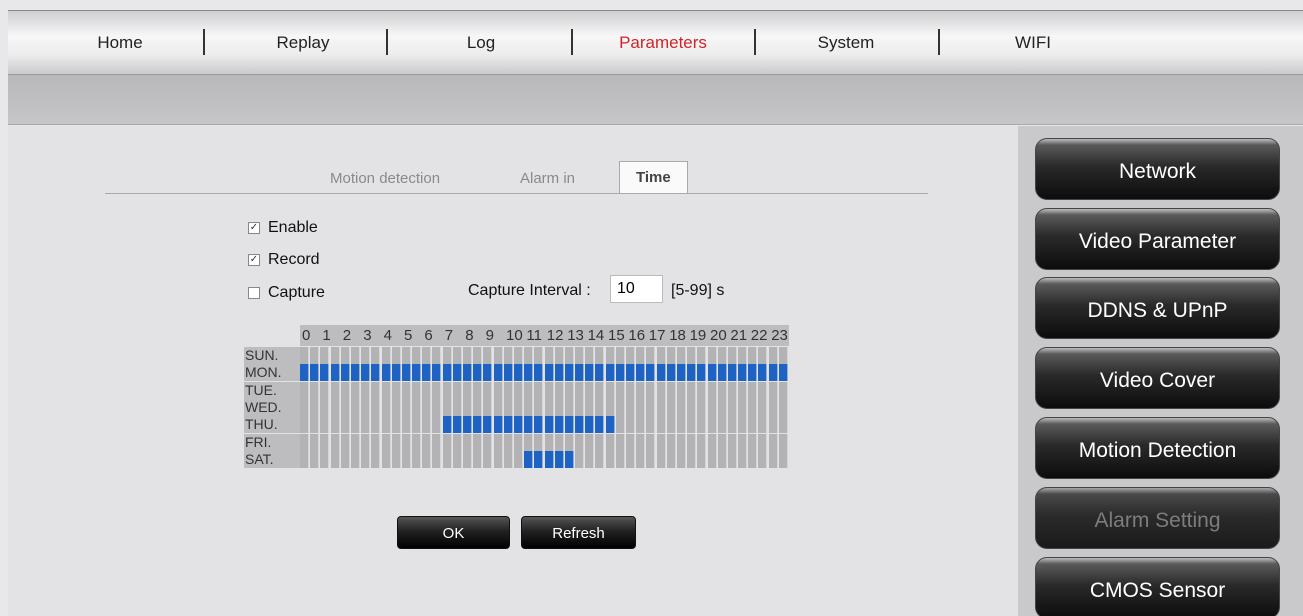  What do you see at coordinates (1157, 308) in the screenshot?
I see `side-menu-ddns-upnp: DDNS & UPnP` at bounding box center [1157, 308].